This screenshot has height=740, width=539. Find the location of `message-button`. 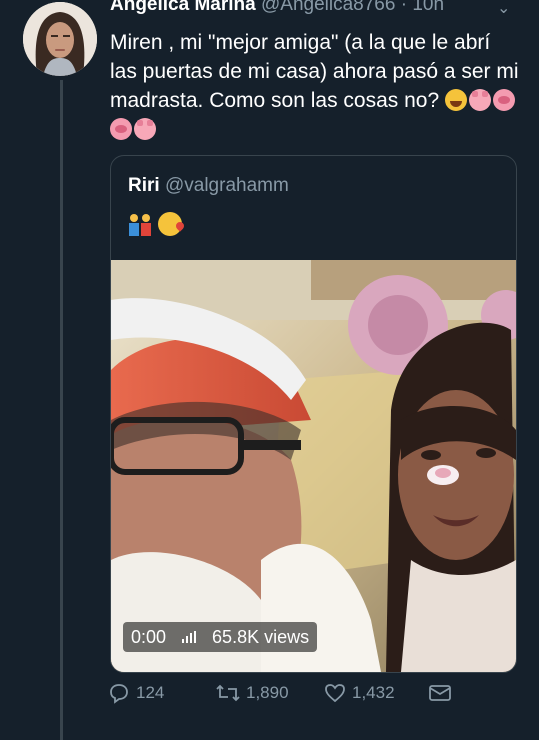

message-button is located at coordinates (443, 693).